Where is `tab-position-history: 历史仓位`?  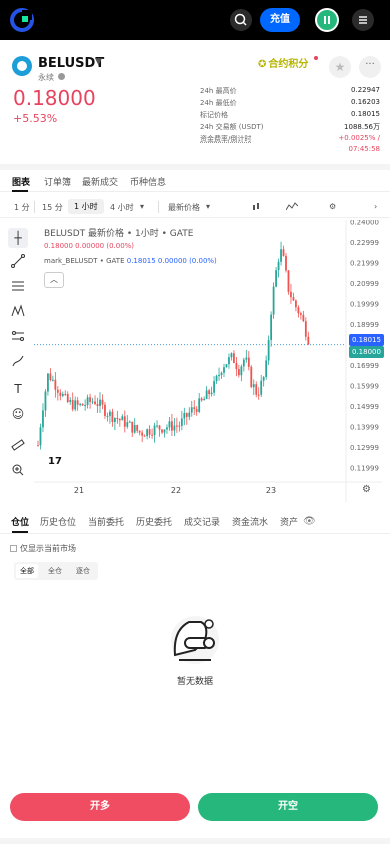 tab-position-history: 历史仓位 is located at coordinates (58, 521).